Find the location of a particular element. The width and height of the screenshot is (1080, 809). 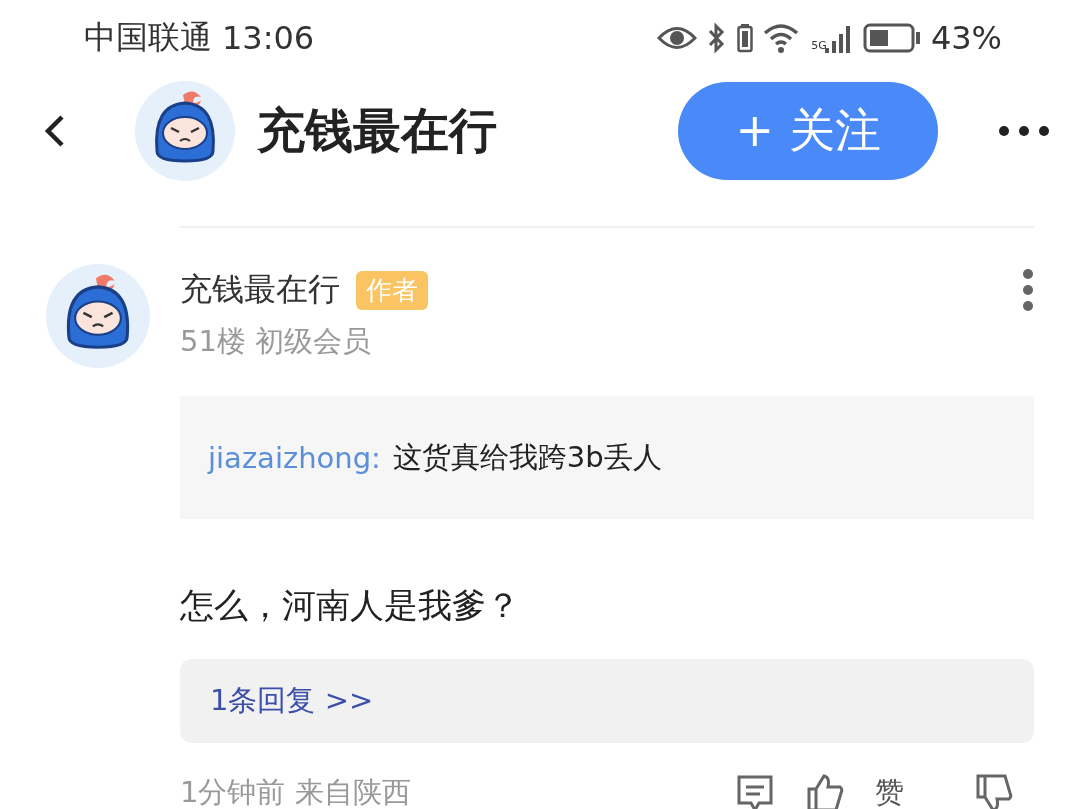

clock-time: 13:06 is located at coordinates (268, 38).